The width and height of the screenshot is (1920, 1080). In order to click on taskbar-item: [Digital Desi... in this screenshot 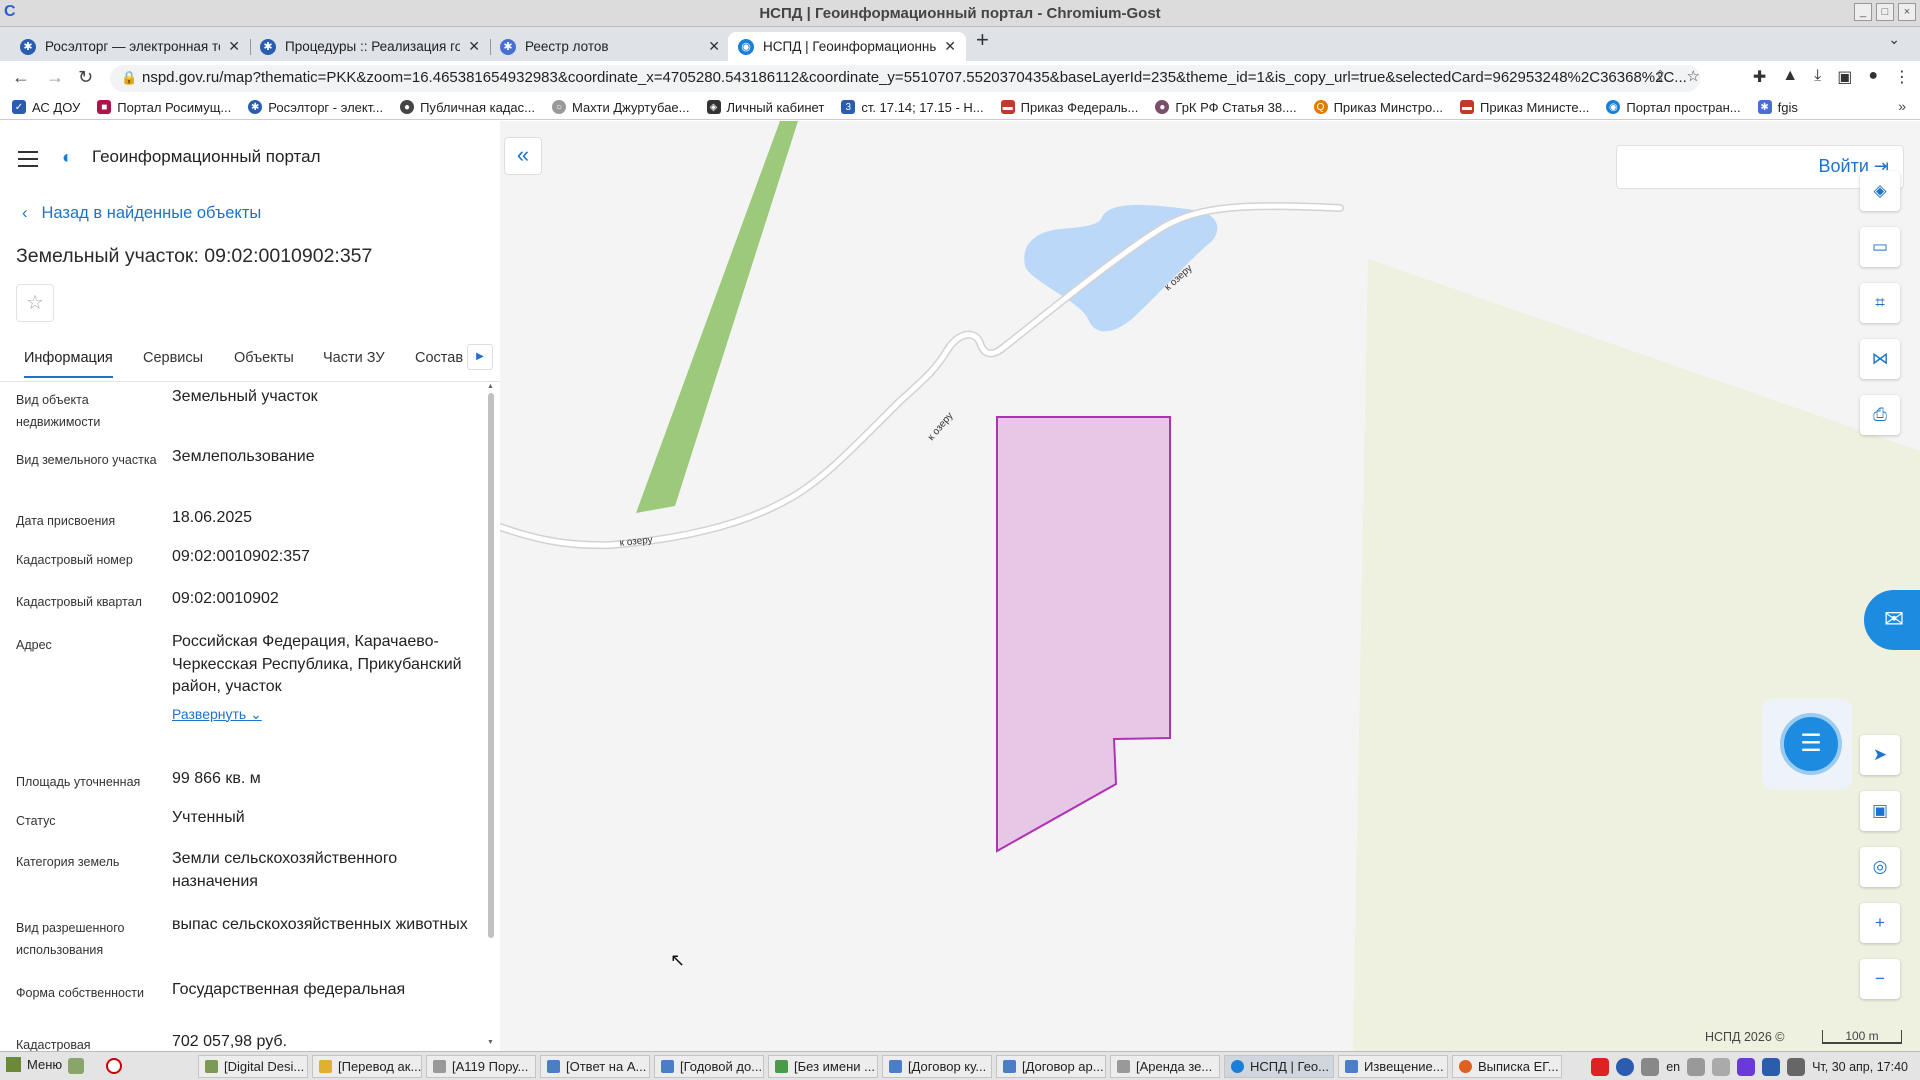, I will do `click(253, 1066)`.